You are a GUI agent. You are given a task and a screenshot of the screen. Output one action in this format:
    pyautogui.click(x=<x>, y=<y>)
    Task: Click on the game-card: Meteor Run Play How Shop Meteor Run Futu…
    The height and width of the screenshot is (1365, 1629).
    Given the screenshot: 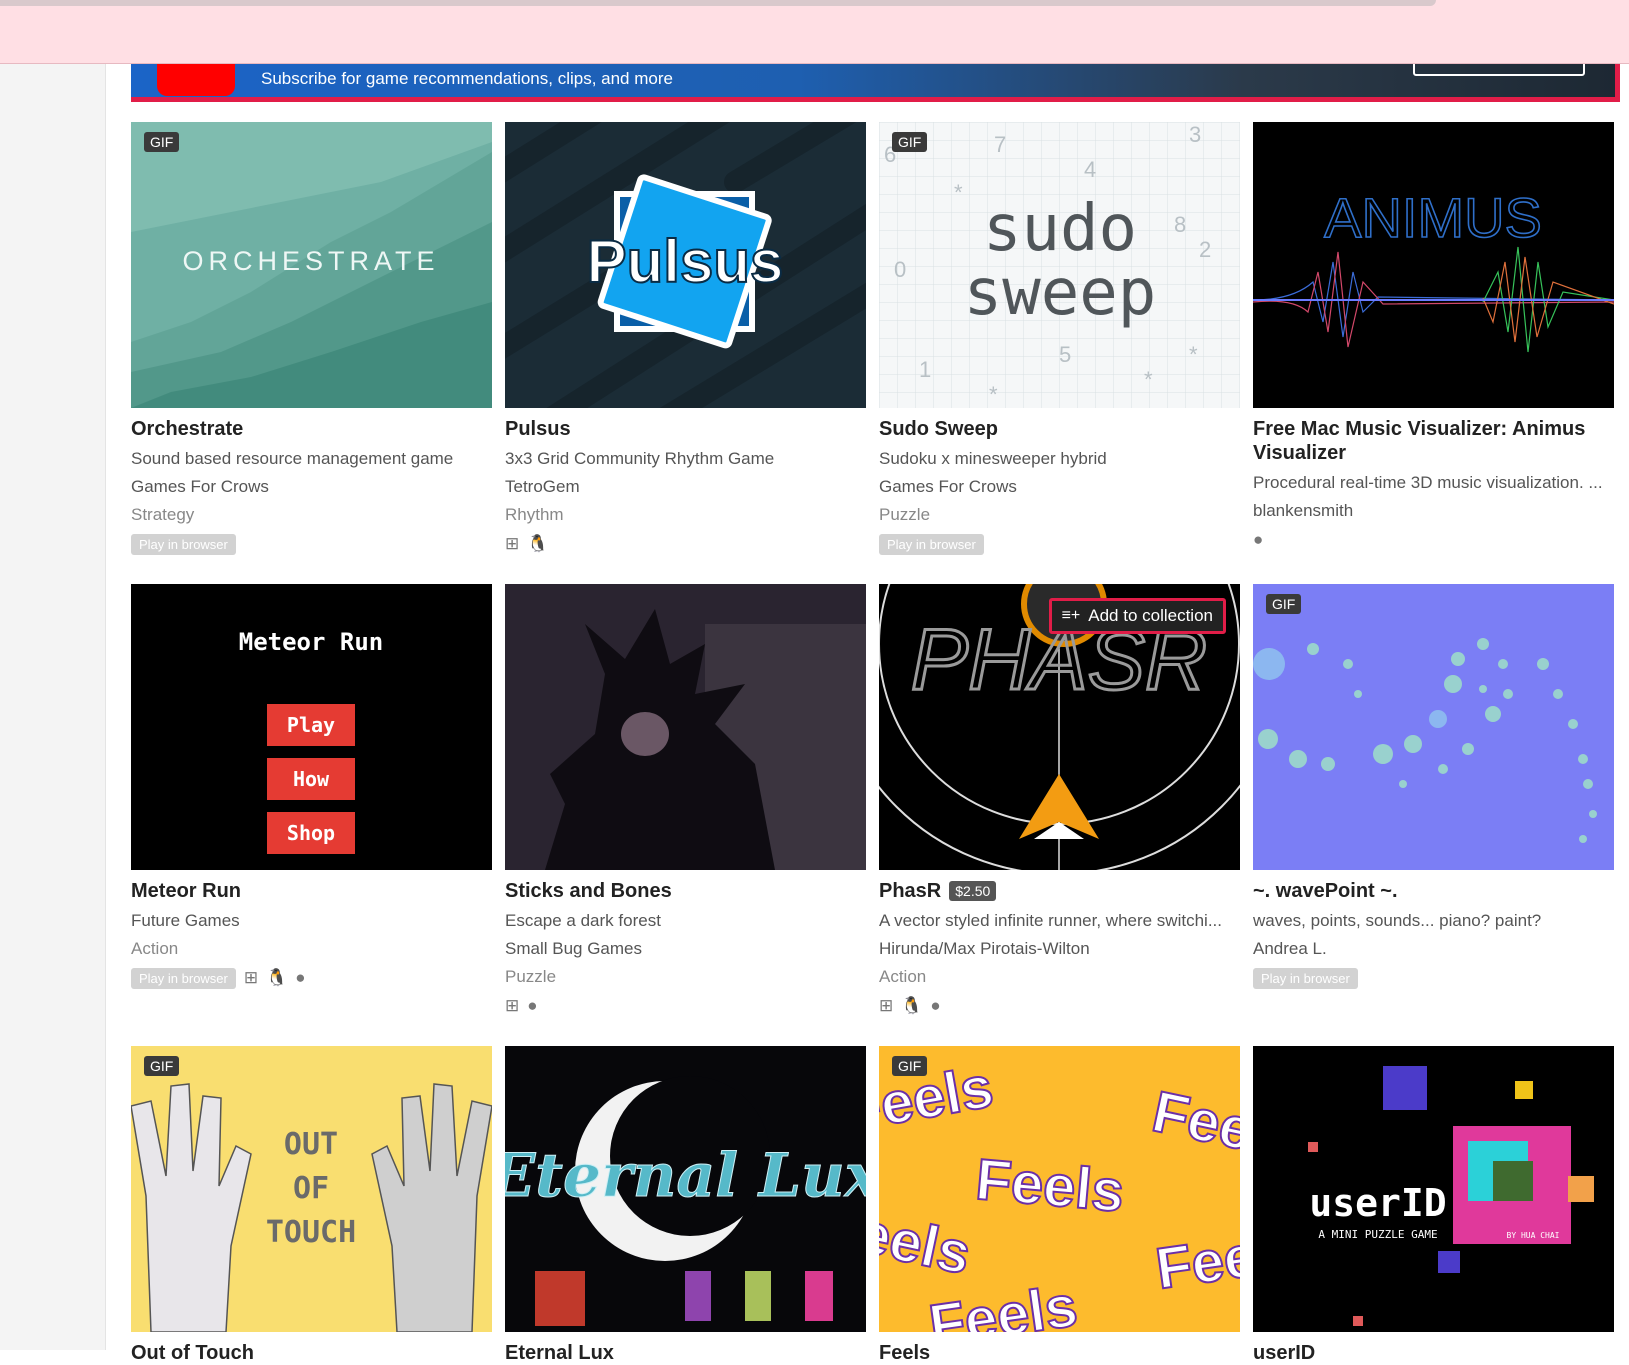 What is the action you would take?
    pyautogui.click(x=311, y=786)
    